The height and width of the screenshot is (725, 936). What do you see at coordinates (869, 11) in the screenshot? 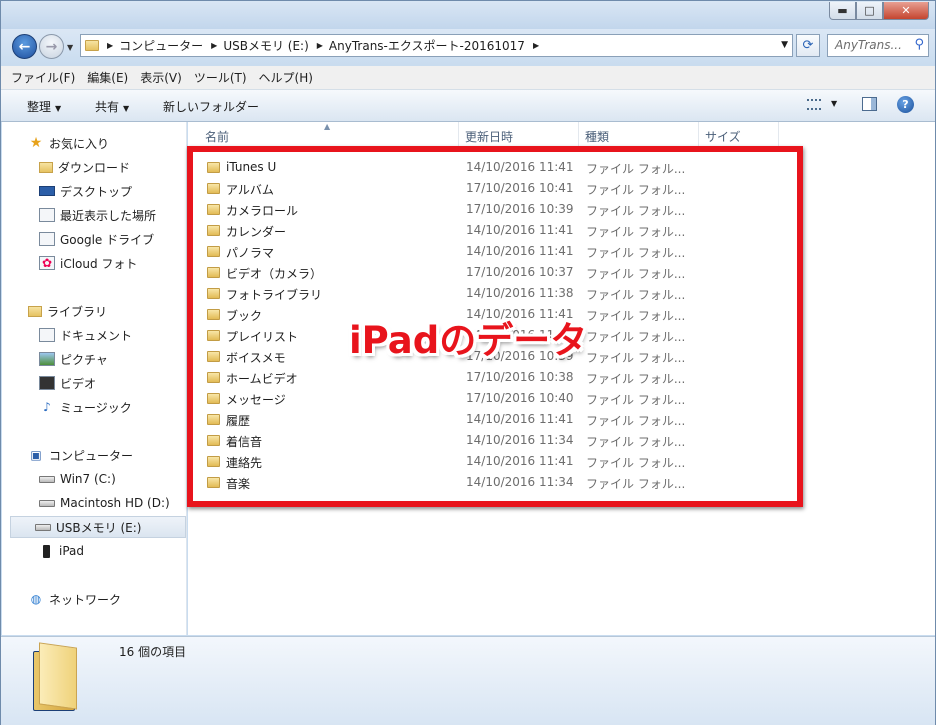
I see `maximize-button: □` at bounding box center [869, 11].